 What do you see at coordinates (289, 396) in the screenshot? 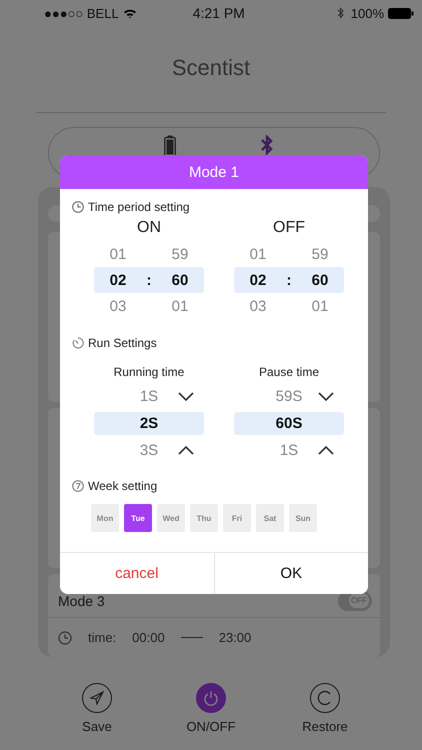
I see `duration-value: 59S` at bounding box center [289, 396].